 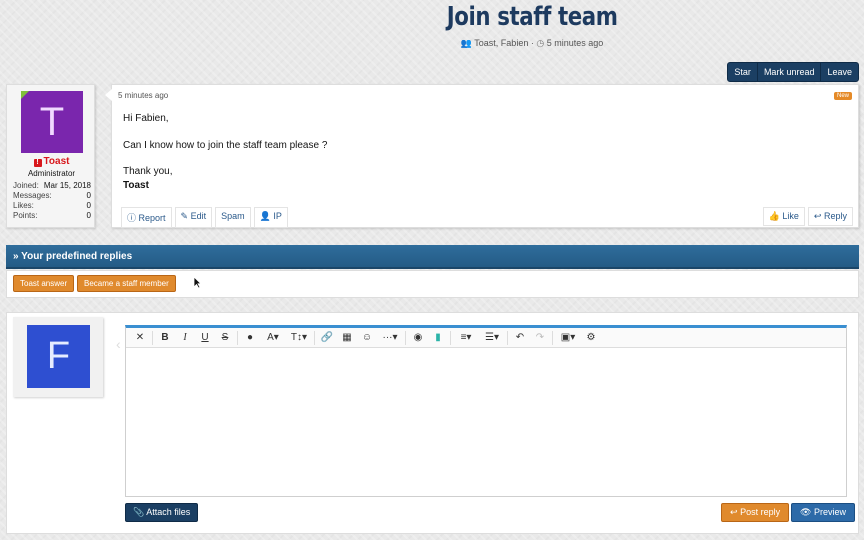 I want to click on leave-button: Leave, so click(x=839, y=72).